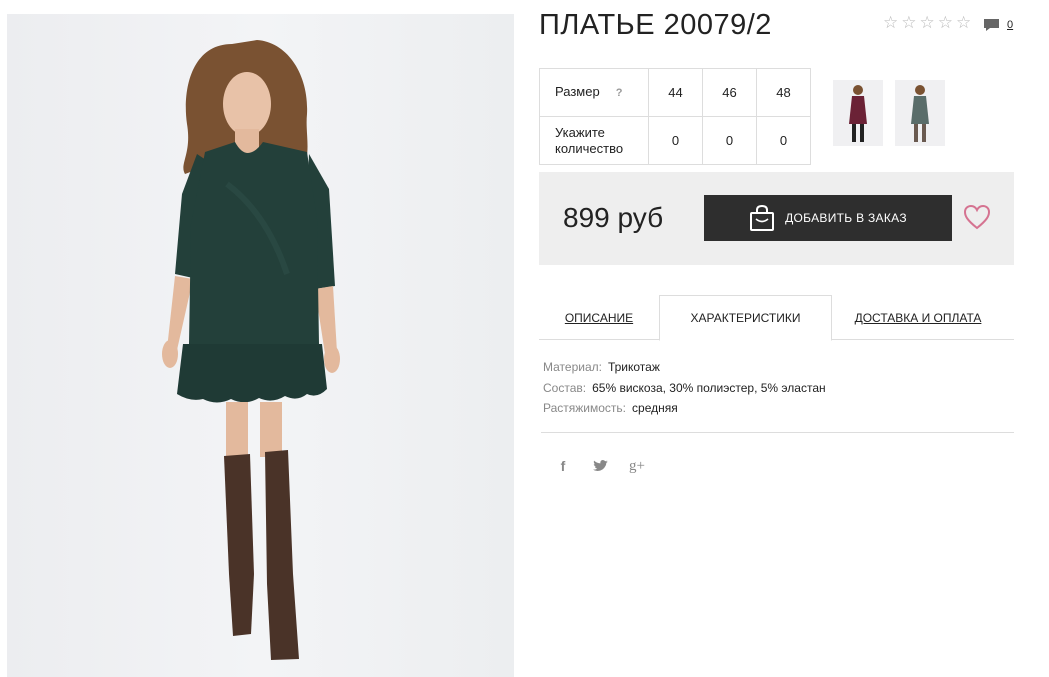 The width and height of the screenshot is (1049, 677). I want to click on facebook-icon: f, so click(563, 466).